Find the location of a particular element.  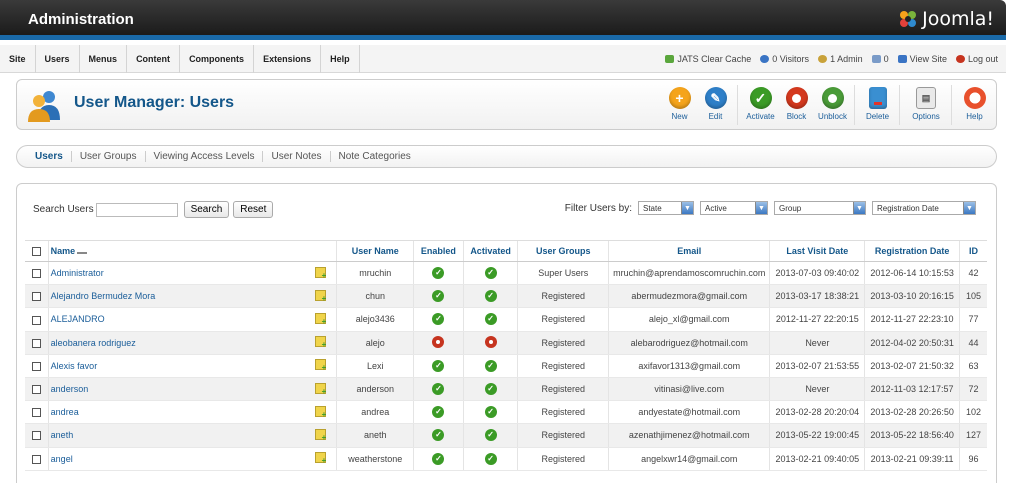

status-view-site: View Site is located at coordinates (922, 59).